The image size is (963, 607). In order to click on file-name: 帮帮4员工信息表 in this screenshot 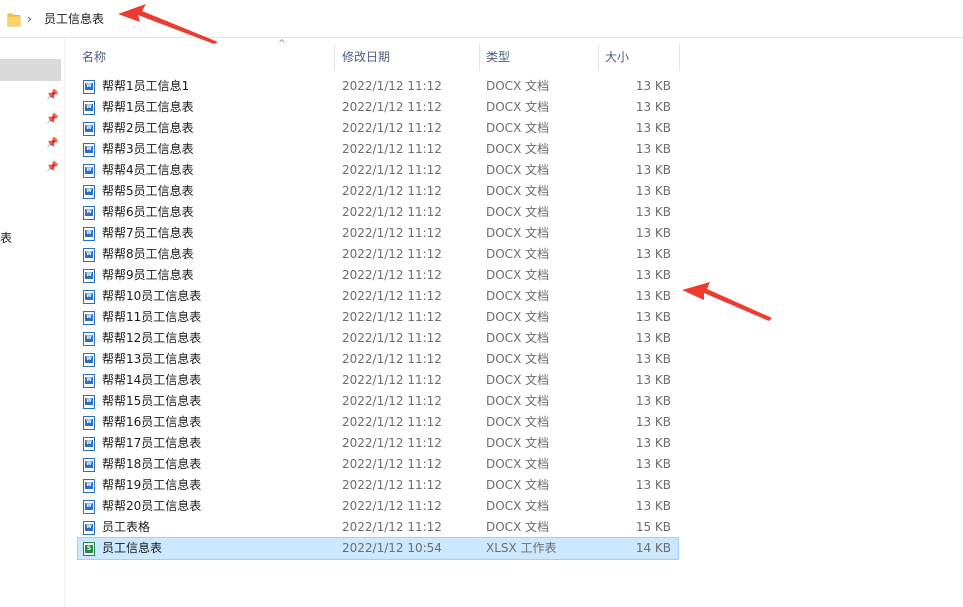, I will do `click(148, 170)`.